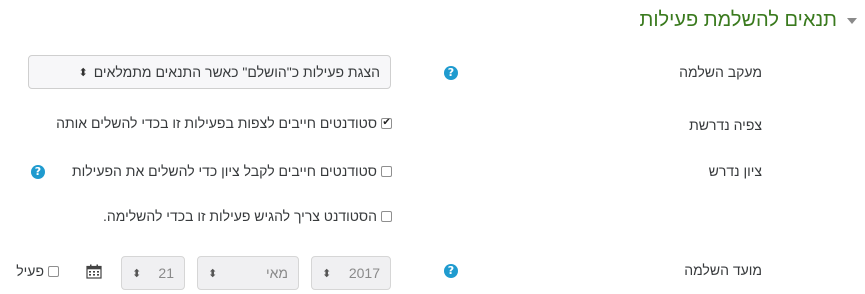  I want to click on require-grade-label: ציון נדרש, so click(735, 171).